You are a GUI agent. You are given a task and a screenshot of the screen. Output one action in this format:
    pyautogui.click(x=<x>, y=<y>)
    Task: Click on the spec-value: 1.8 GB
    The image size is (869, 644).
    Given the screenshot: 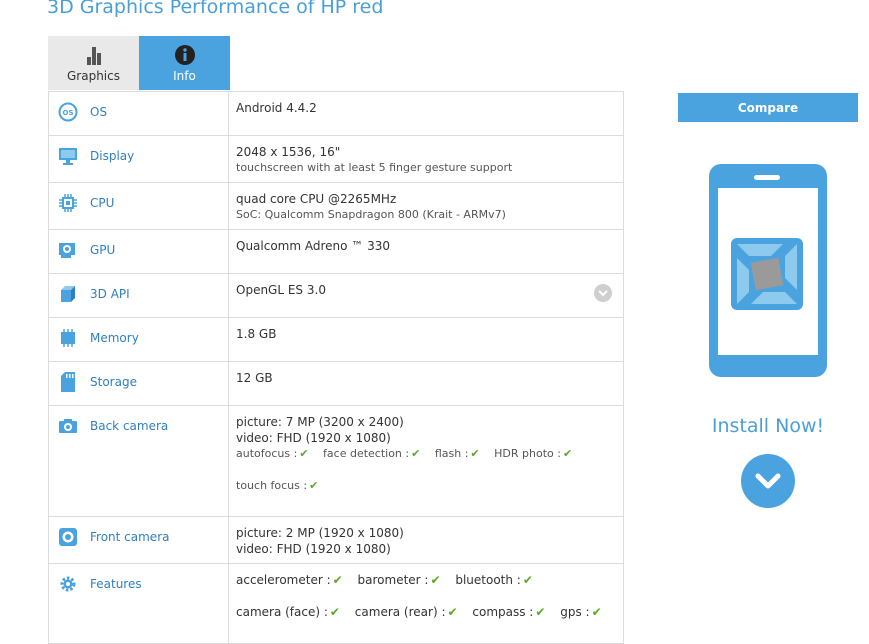 What is the action you would take?
    pyautogui.click(x=256, y=334)
    